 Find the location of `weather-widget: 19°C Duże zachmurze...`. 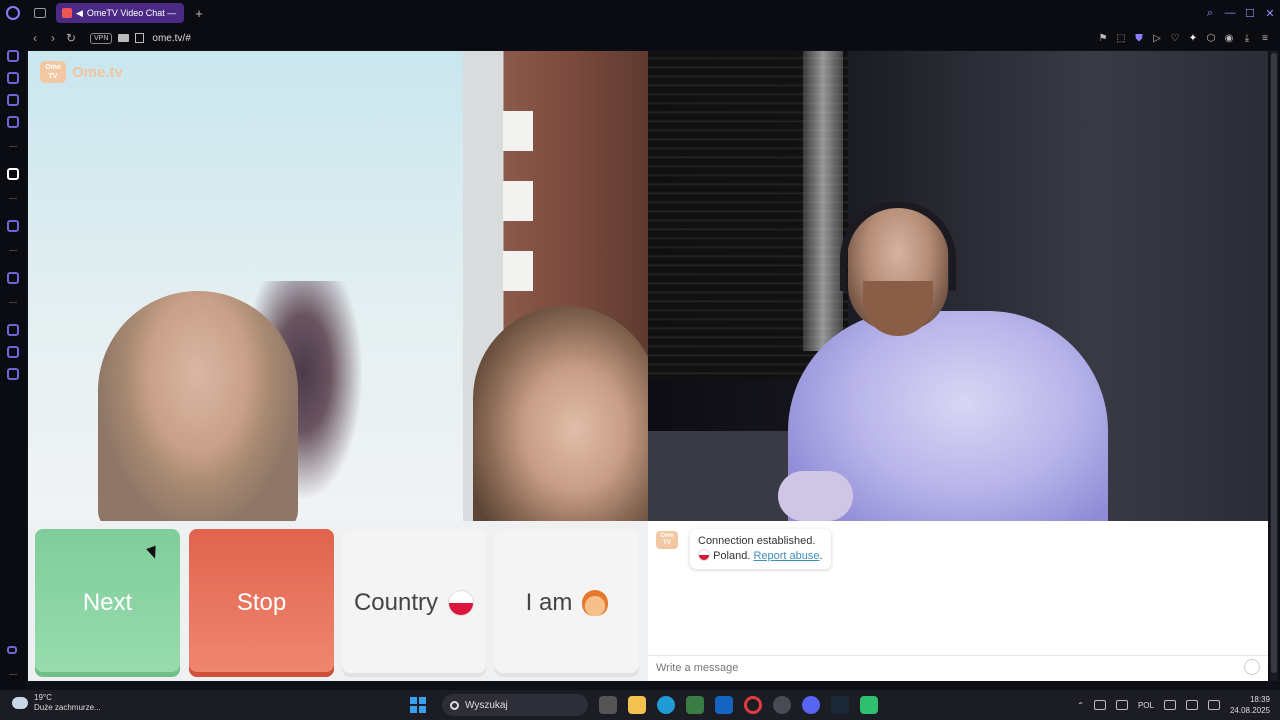

weather-widget: 19°C Duże zachmurze... is located at coordinates (56, 703).